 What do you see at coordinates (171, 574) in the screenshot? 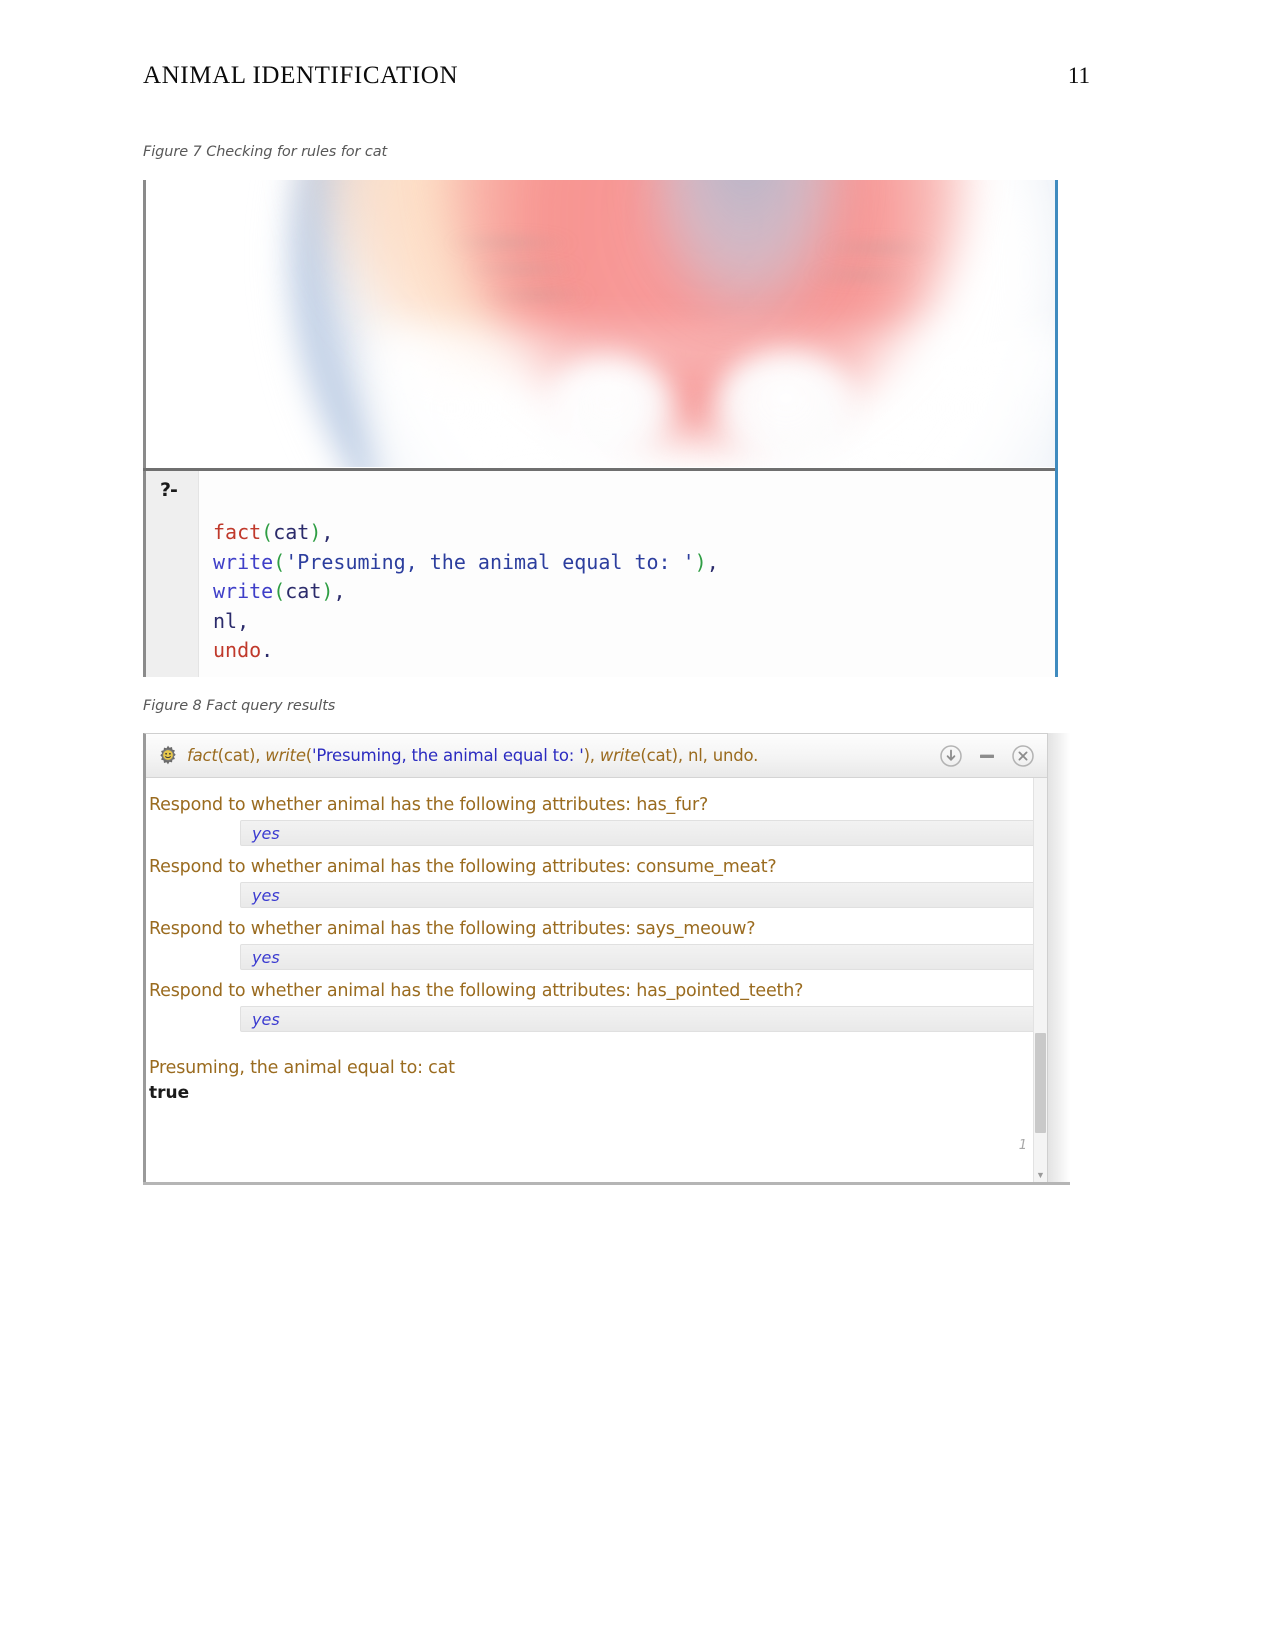
I see `console-gutter: ?-` at bounding box center [171, 574].